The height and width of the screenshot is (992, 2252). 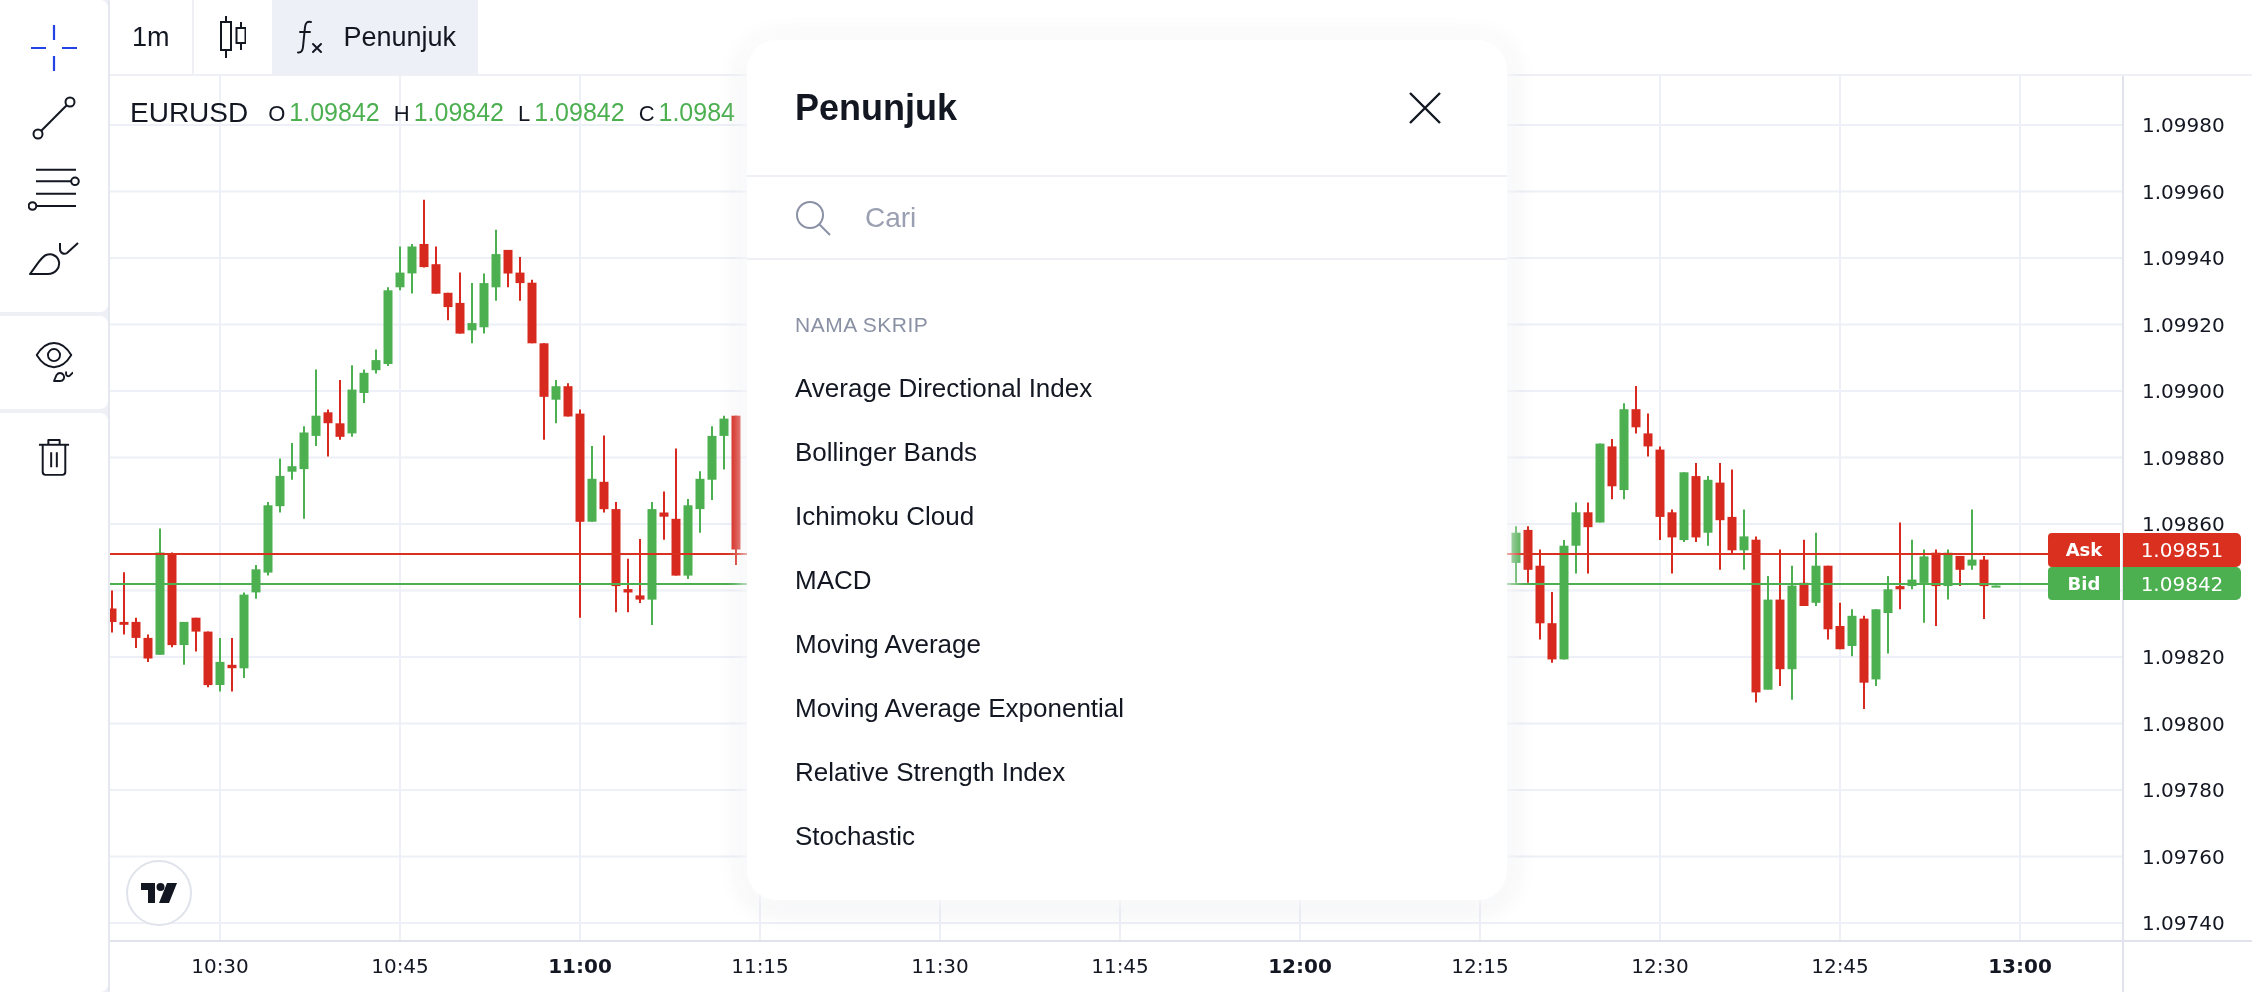 What do you see at coordinates (1127, 452) in the screenshot?
I see `indicator-item: Bollinger Bands` at bounding box center [1127, 452].